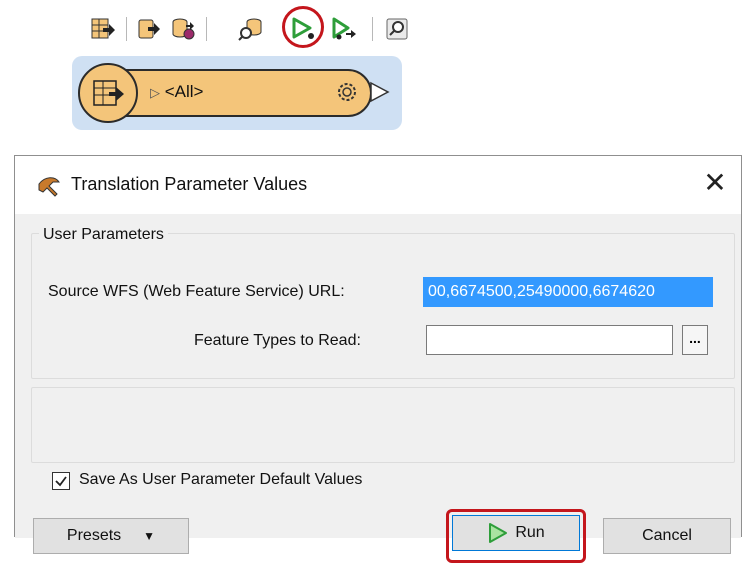 The height and width of the screenshot is (563, 742). Describe the element at coordinates (347, 92) in the screenshot. I see `gear-icon` at that location.